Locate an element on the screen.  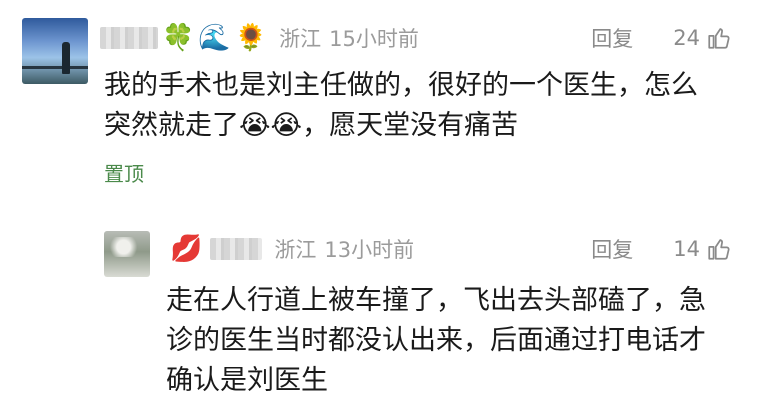
comment-actions: 回复 24 is located at coordinates (661, 38).